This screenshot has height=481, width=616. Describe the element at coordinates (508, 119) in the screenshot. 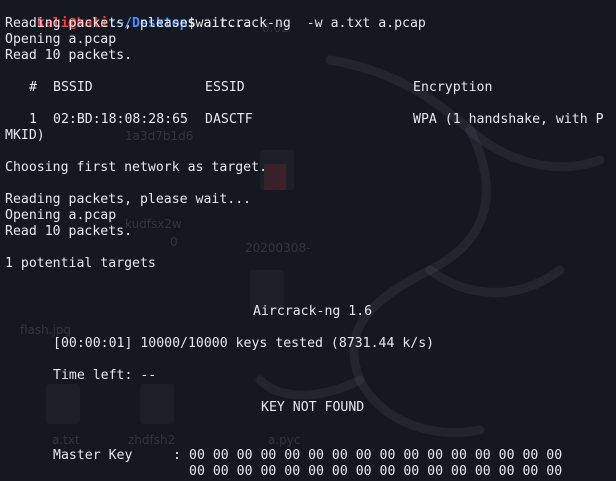

I see `table-row-encryption: WPA (1 handshake, with P` at that location.